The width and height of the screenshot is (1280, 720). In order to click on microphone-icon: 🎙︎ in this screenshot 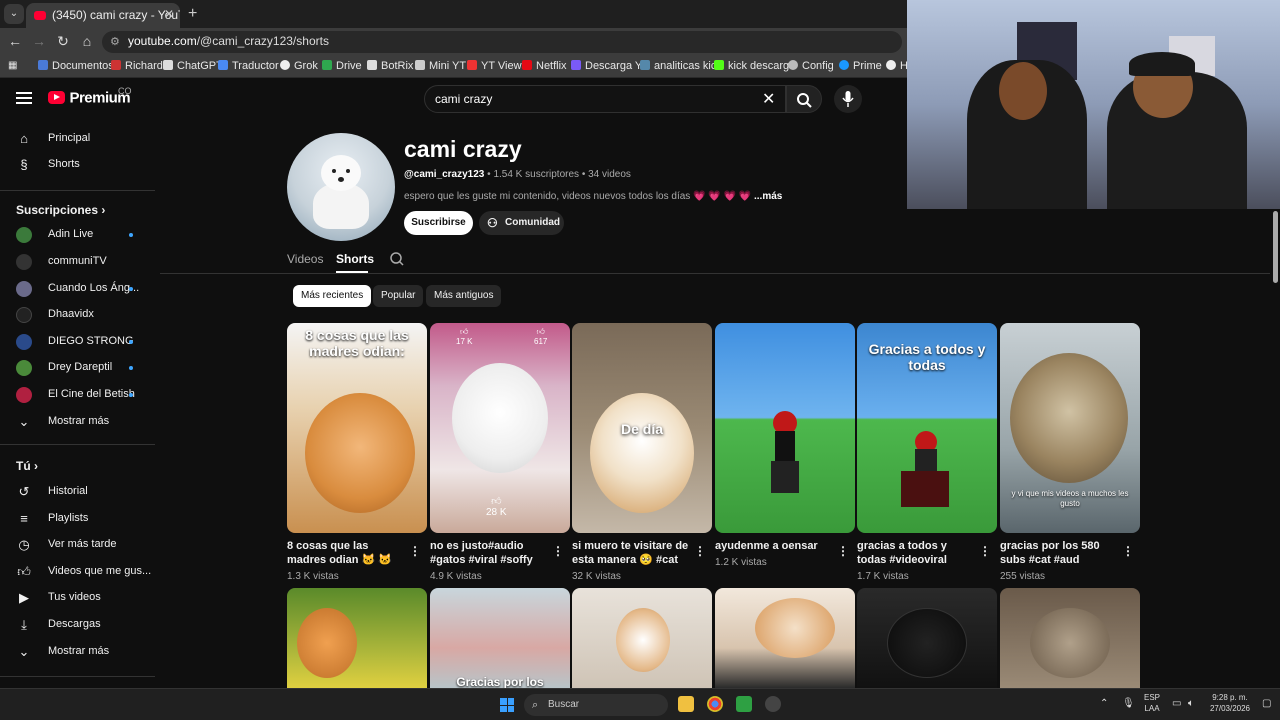, I will do `click(1128, 703)`.